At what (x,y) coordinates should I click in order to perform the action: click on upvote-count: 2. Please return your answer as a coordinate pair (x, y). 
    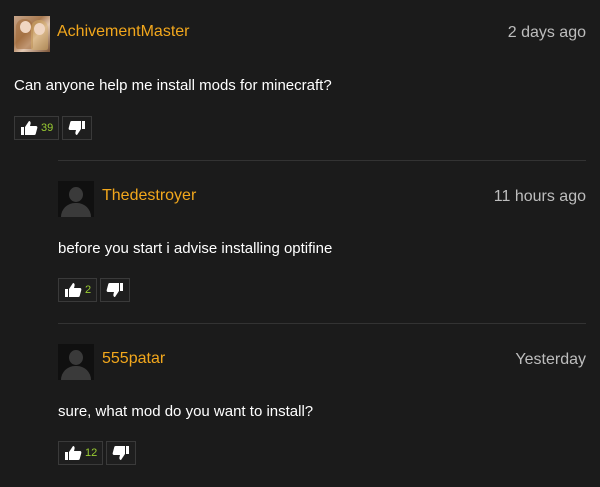
    Looking at the image, I should click on (88, 290).